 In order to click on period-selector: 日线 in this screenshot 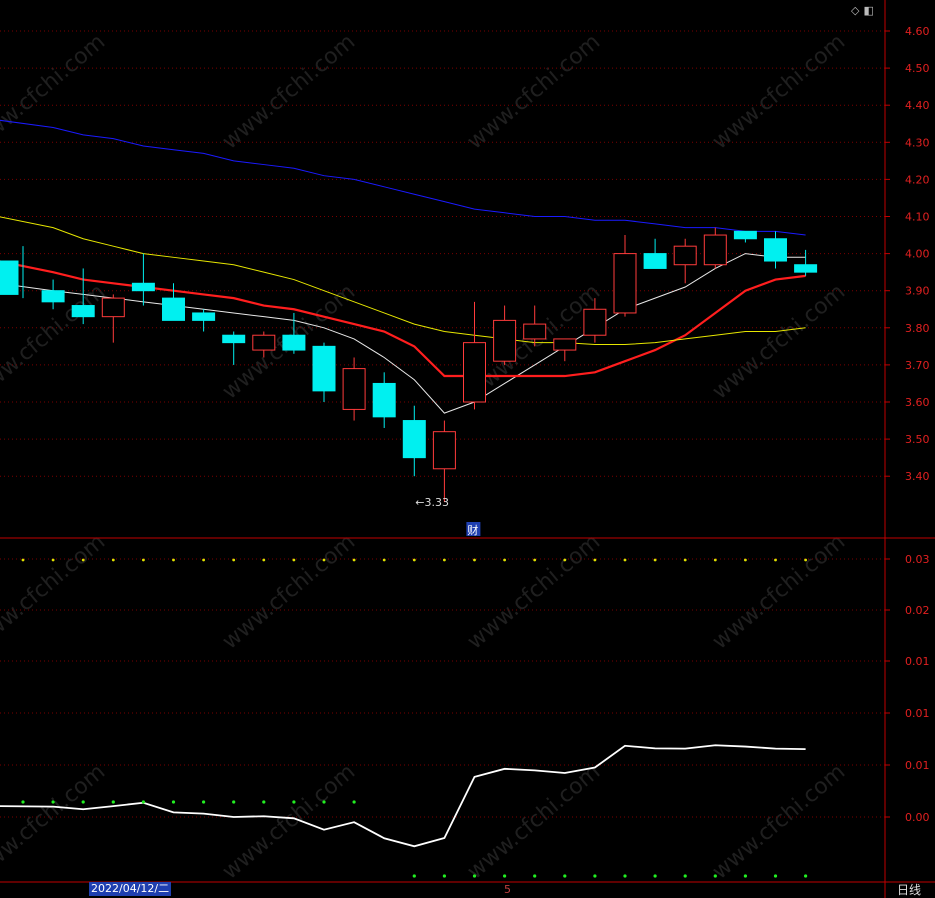, I will do `click(909, 890)`.